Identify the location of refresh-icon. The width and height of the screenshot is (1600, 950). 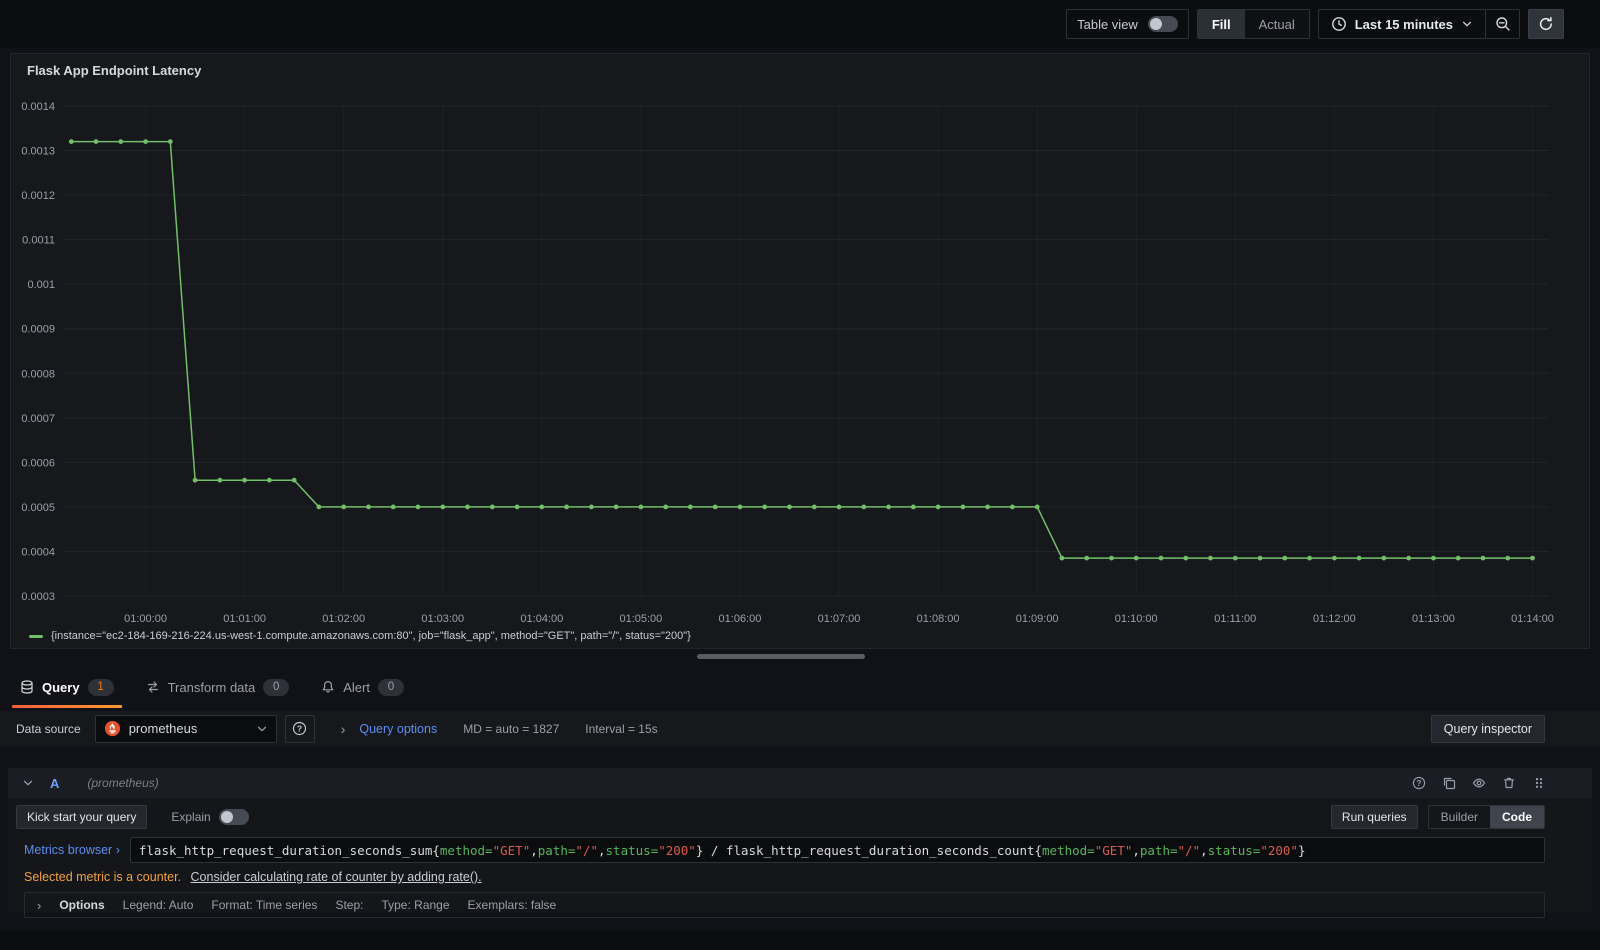
(1546, 24).